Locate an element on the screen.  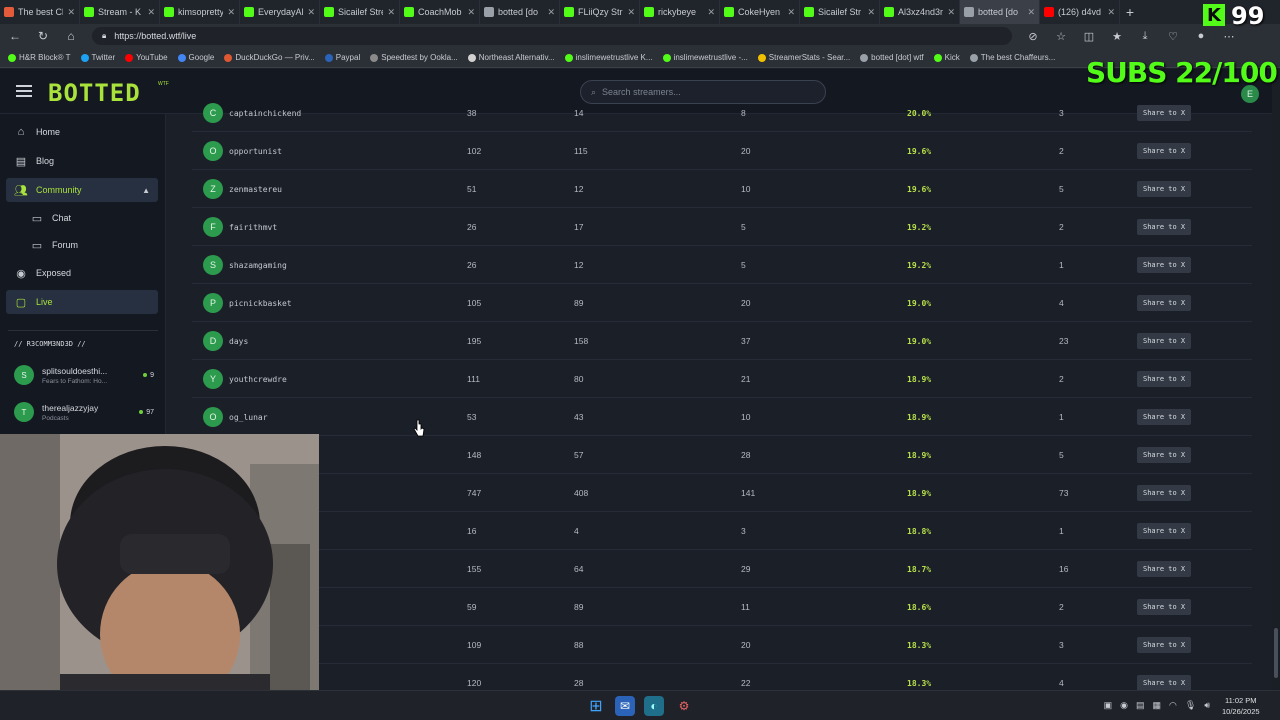
volume-icon: 🔊︎ is located at coordinates (1207, 705).